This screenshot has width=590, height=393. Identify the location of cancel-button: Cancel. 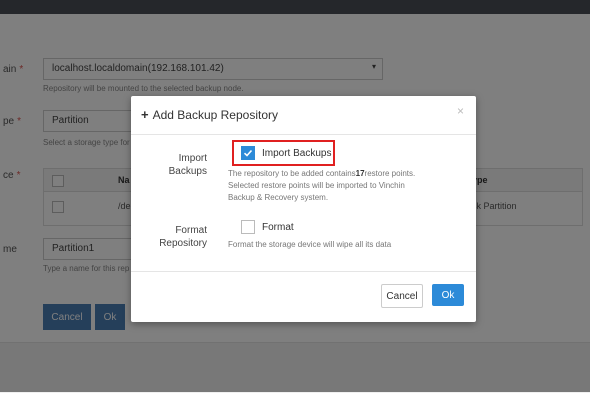
(402, 296).